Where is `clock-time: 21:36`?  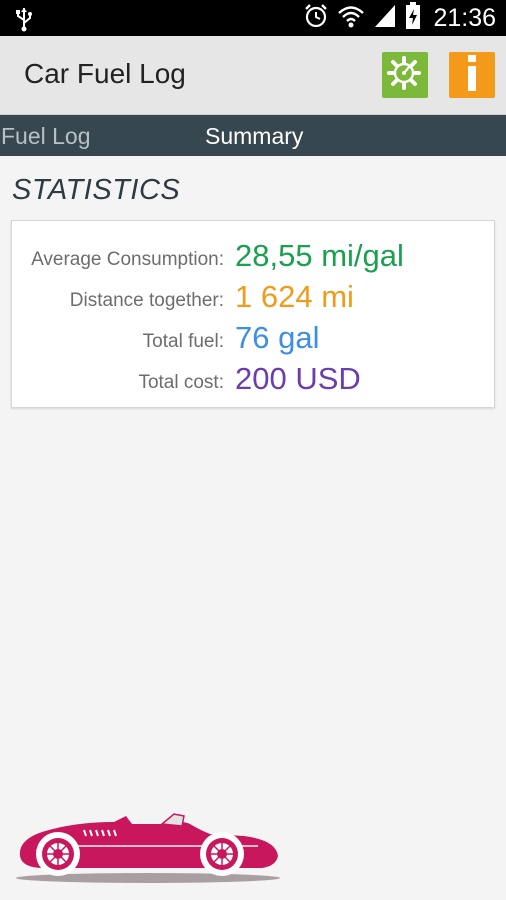 clock-time: 21:36 is located at coordinates (464, 17).